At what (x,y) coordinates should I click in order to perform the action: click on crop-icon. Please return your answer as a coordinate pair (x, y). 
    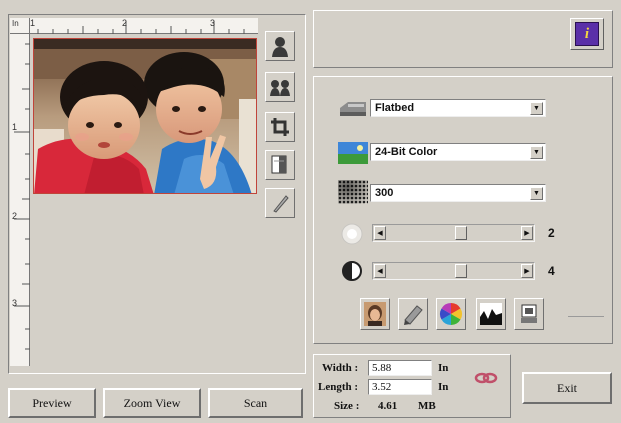
    Looking at the image, I should click on (280, 127).